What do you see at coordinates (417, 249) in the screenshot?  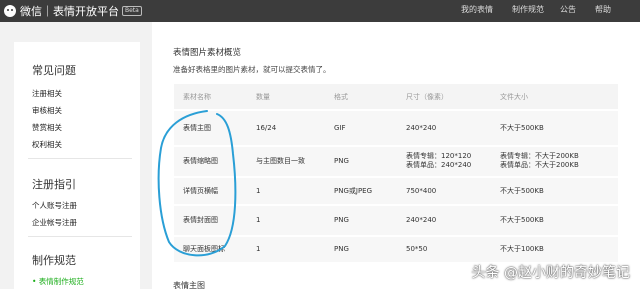 I see `table-cell: 50*50` at bounding box center [417, 249].